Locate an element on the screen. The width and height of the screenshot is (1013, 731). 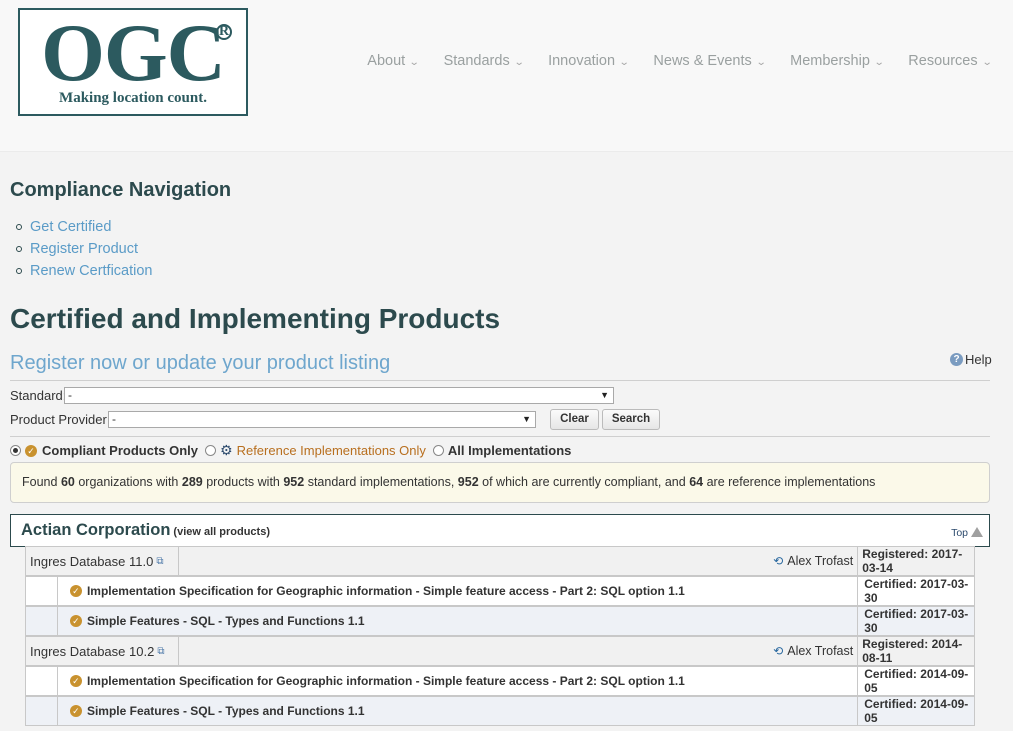
link-renew-certification: Renew Certfication is located at coordinates (84, 271).